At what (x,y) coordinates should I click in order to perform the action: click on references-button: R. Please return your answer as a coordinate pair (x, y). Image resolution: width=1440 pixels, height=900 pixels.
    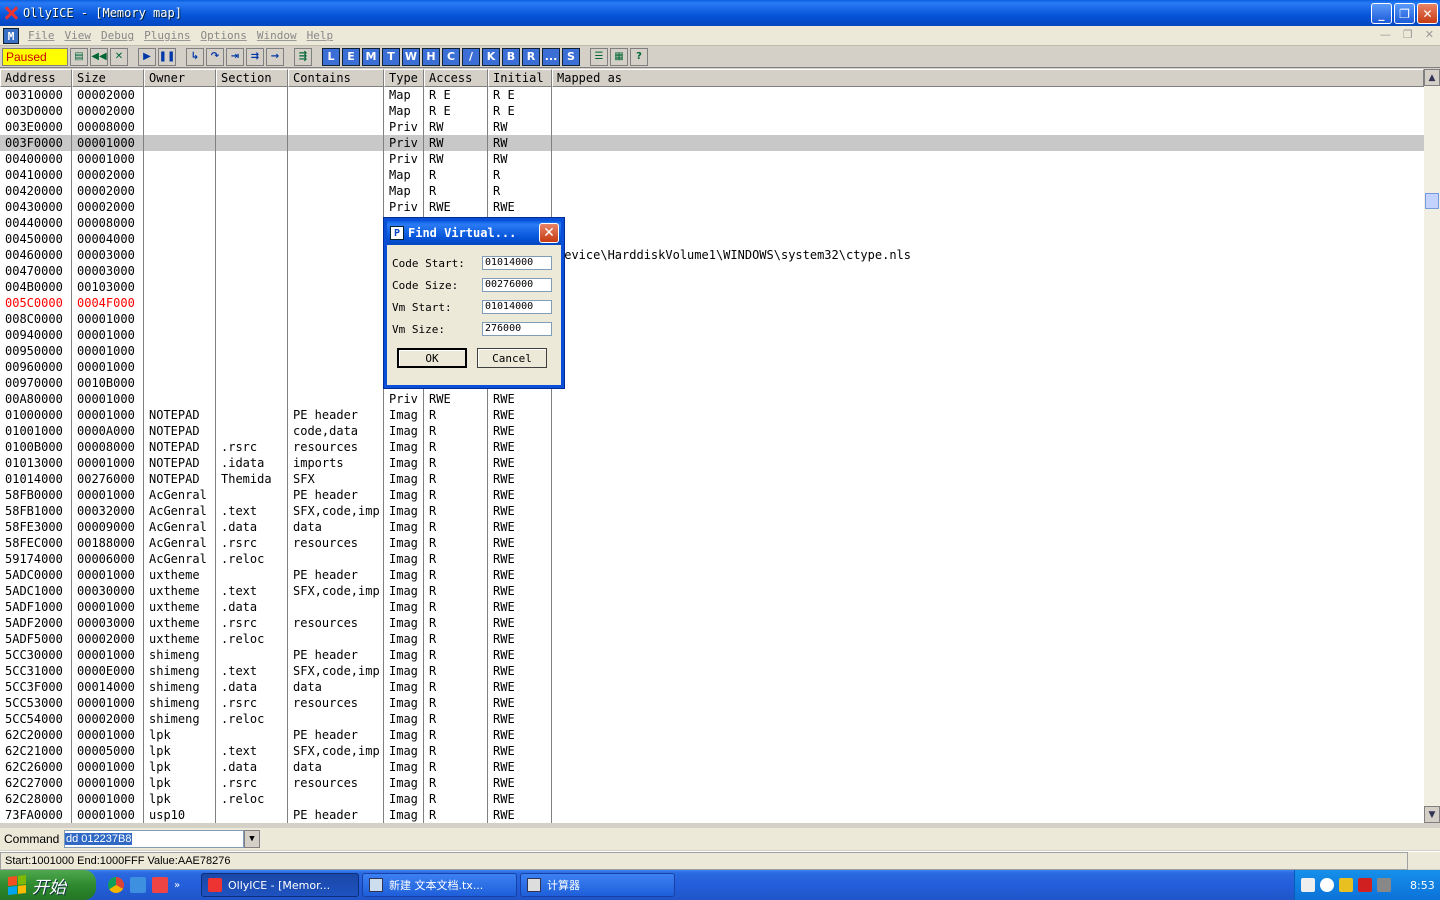
    Looking at the image, I should click on (531, 56).